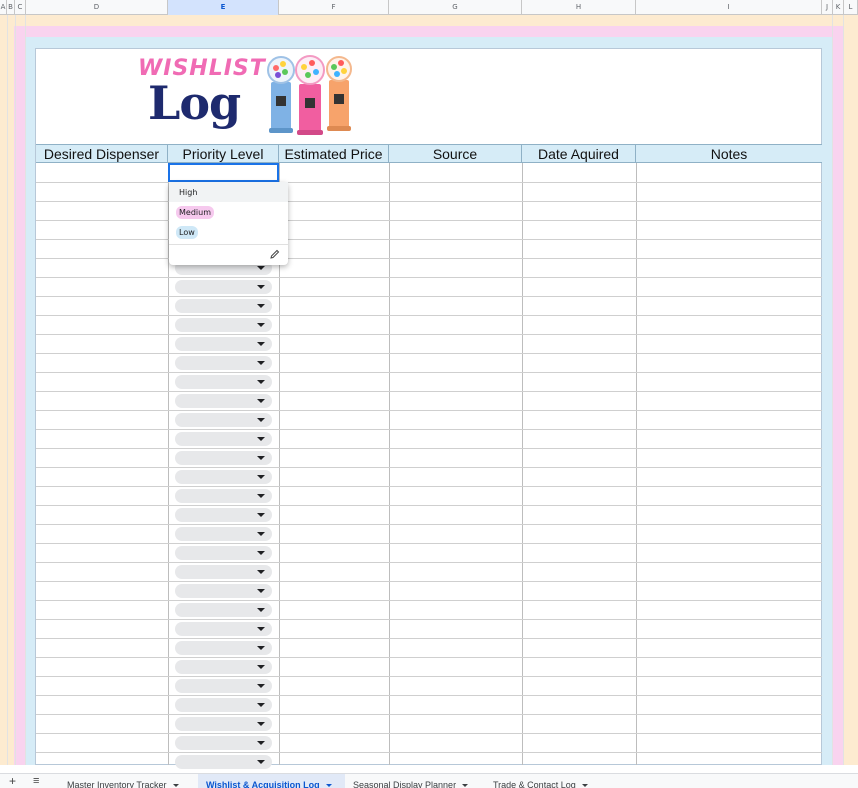  What do you see at coordinates (223, 7) in the screenshot?
I see `column-header-e: E` at bounding box center [223, 7].